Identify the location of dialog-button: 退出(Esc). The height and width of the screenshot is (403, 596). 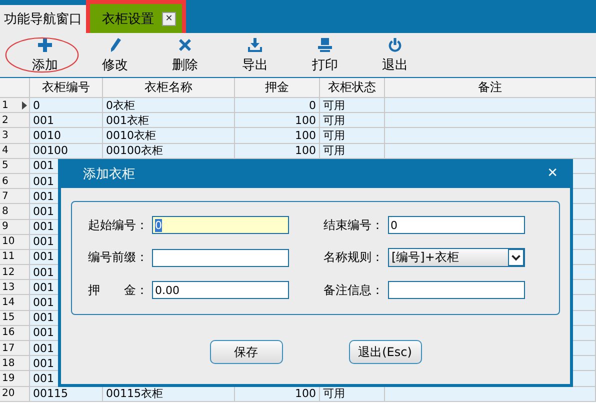
(385, 352).